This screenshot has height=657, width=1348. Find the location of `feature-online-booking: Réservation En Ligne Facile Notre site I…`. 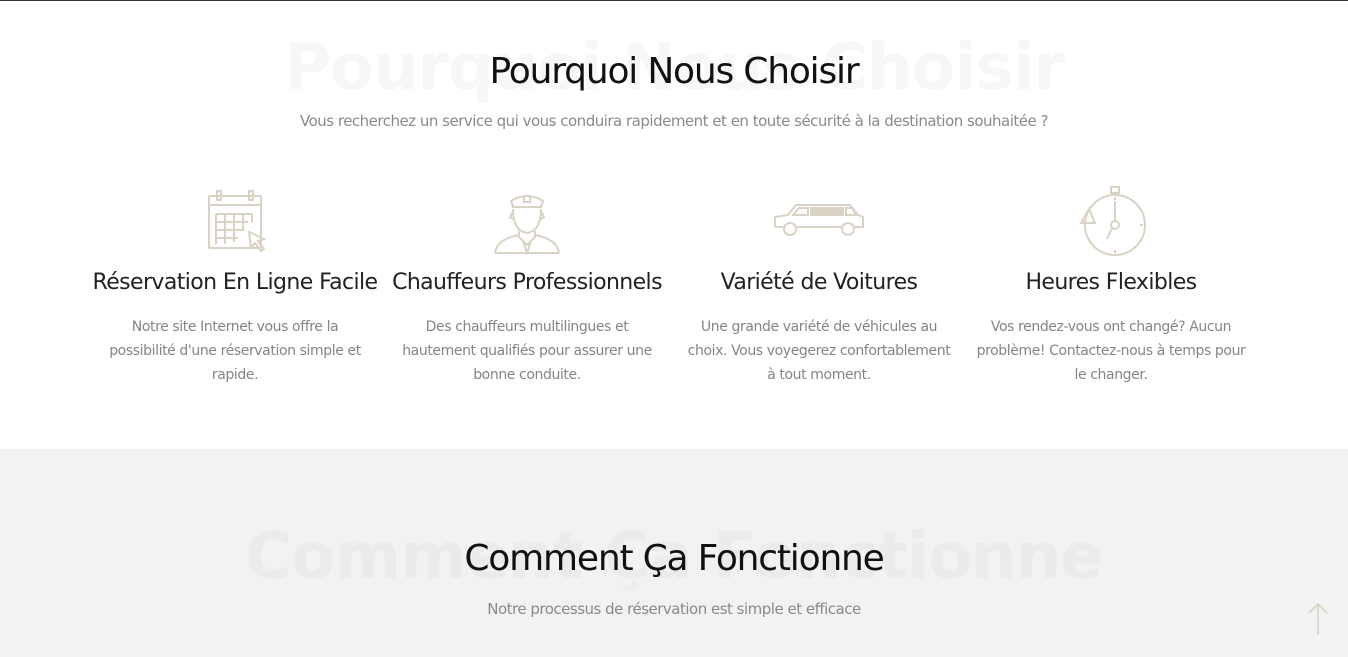

feature-online-booking: Réservation En Ligne Facile Notre site I… is located at coordinates (235, 287).